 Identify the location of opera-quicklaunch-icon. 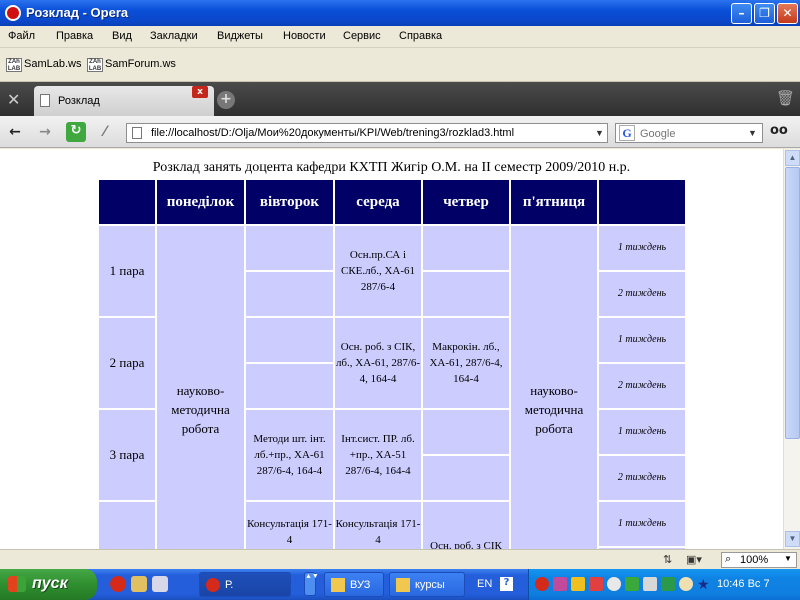
(118, 584).